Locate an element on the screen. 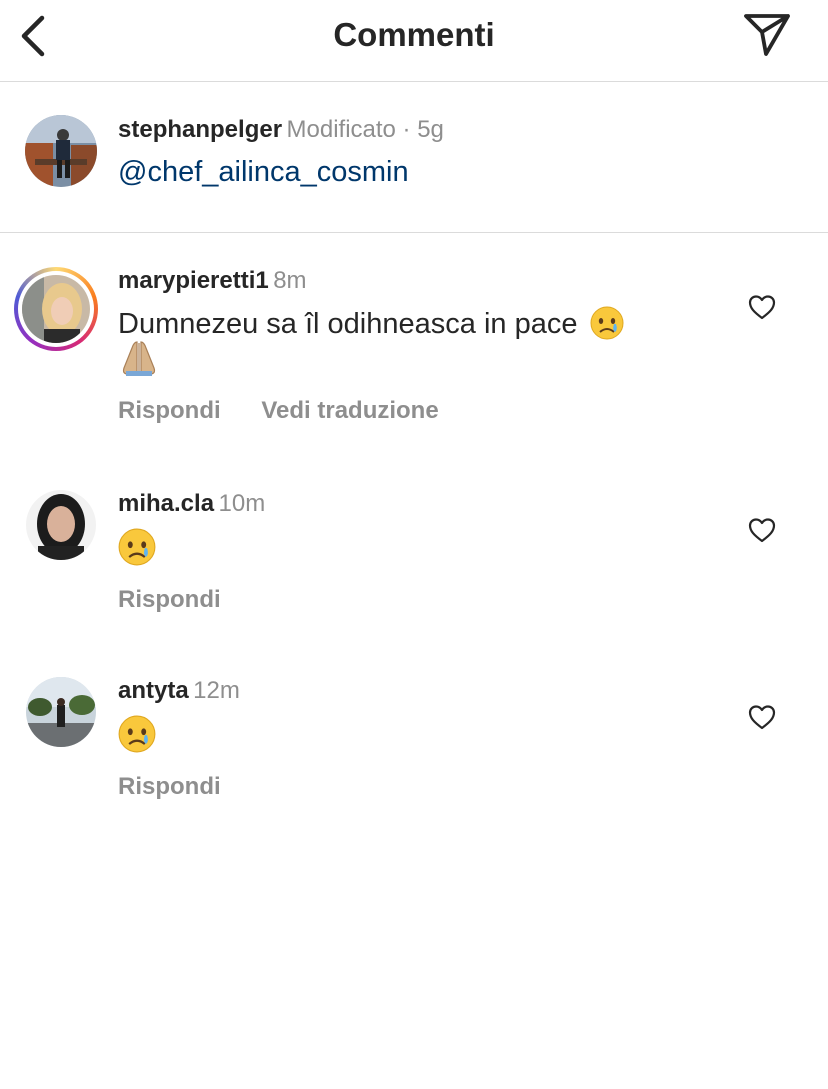 The width and height of the screenshot is (828, 1089). paper-plane-icon is located at coordinates (767, 35).